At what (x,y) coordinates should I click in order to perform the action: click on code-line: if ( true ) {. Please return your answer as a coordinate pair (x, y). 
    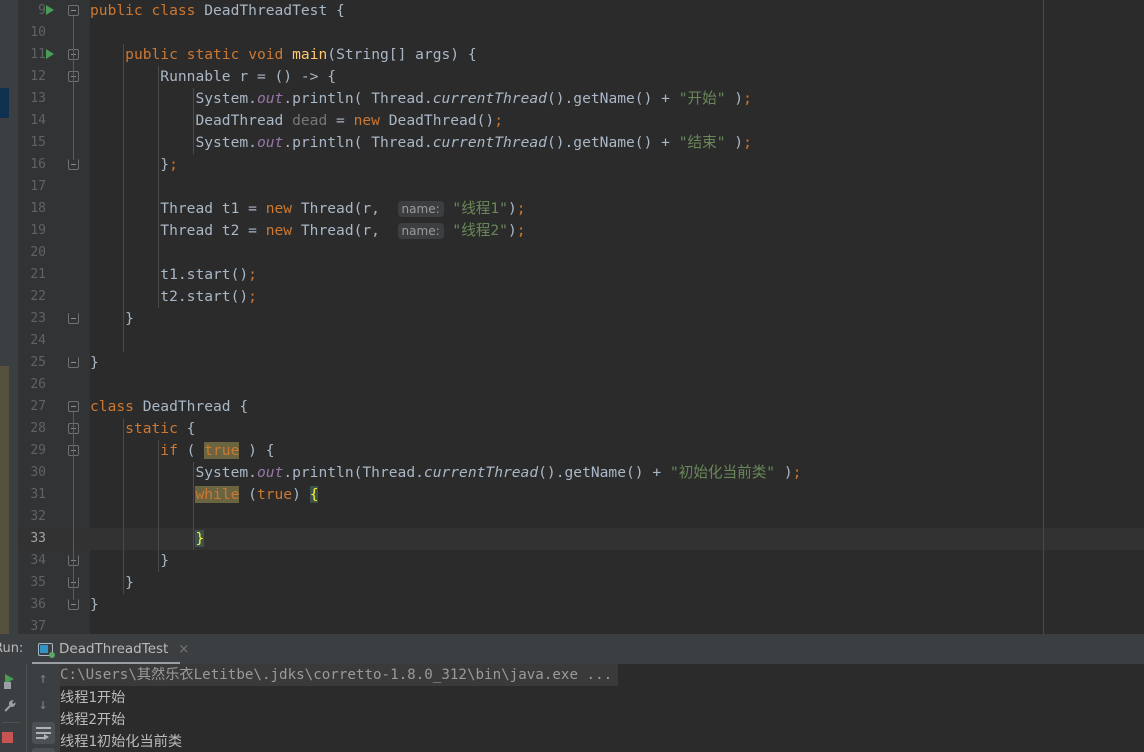
    Looking at the image, I should click on (617, 451).